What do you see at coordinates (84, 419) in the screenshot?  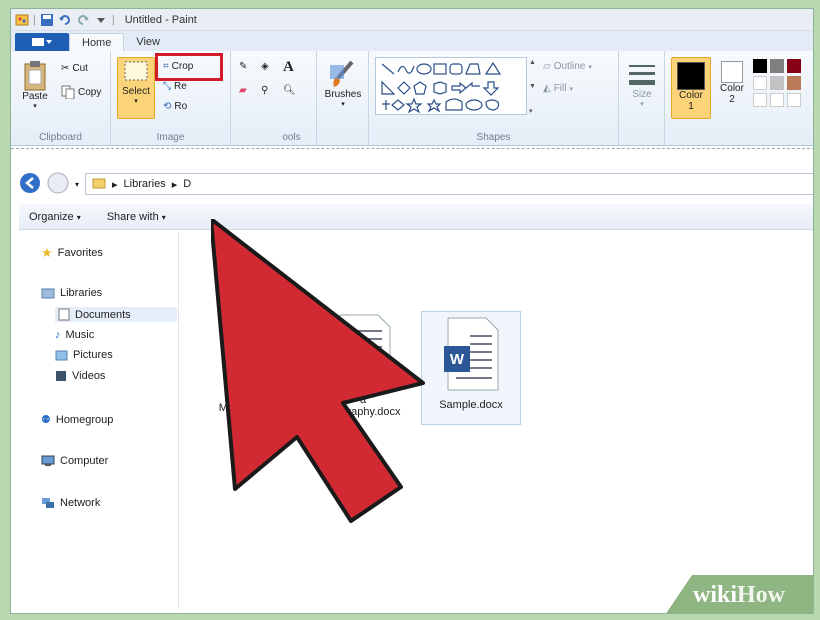 I see `nav-homegroup-label: Homegroup` at bounding box center [84, 419].